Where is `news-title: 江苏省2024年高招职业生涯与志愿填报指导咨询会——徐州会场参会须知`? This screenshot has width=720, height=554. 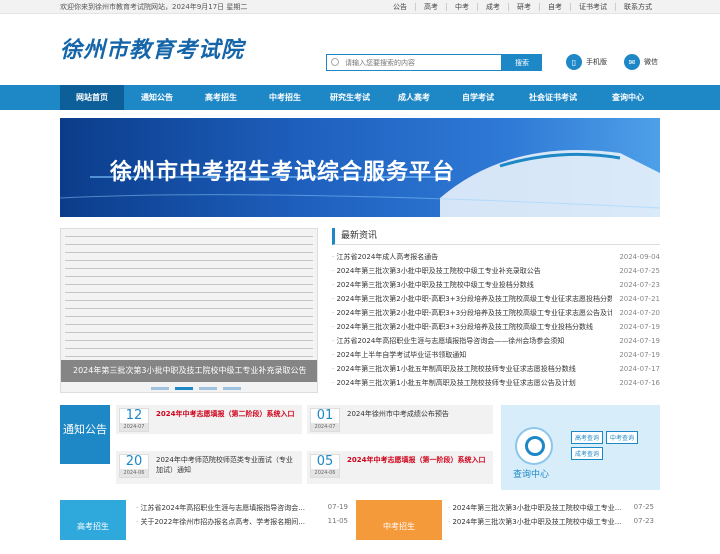
news-title: 江苏省2024年高招职业生涯与志愿填报指导咨询会——徐州会场参会须知 is located at coordinates (448, 341).